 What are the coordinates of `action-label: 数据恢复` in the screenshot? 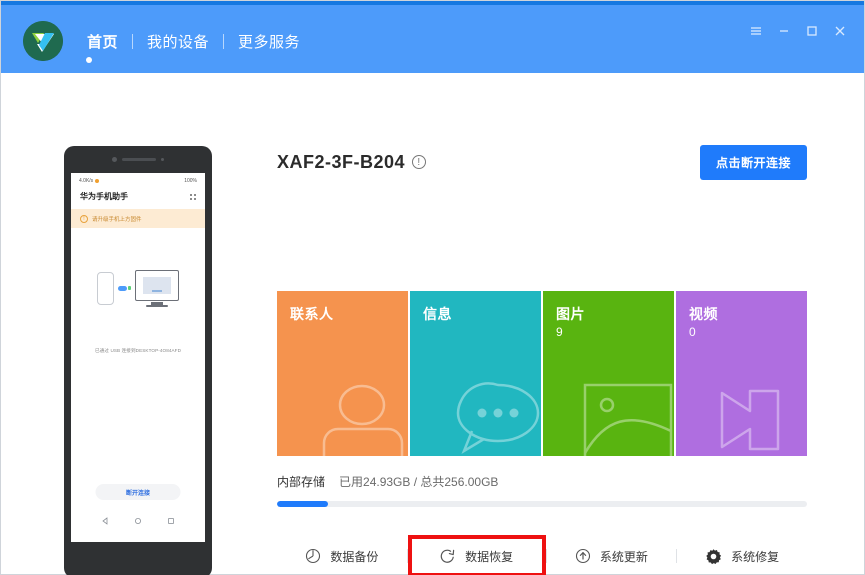 It's located at (489, 556).